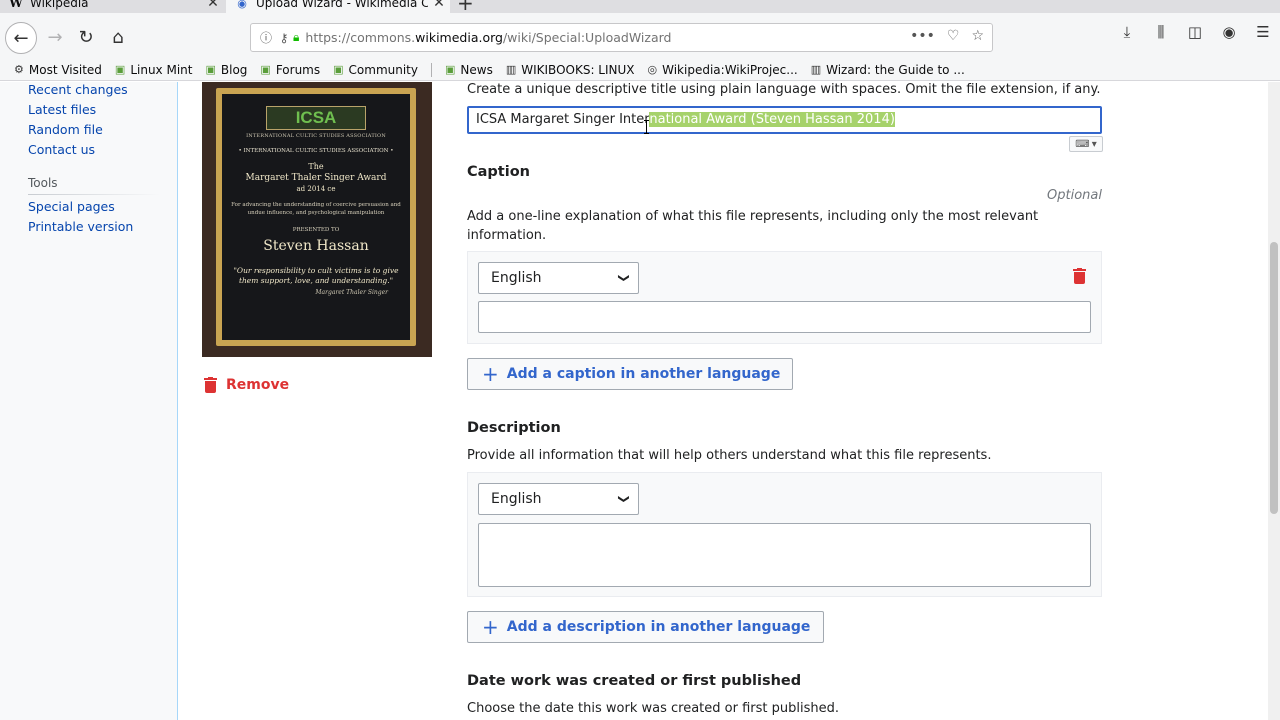 This screenshot has width=1280, height=720. I want to click on description-textarea, so click(784, 555).